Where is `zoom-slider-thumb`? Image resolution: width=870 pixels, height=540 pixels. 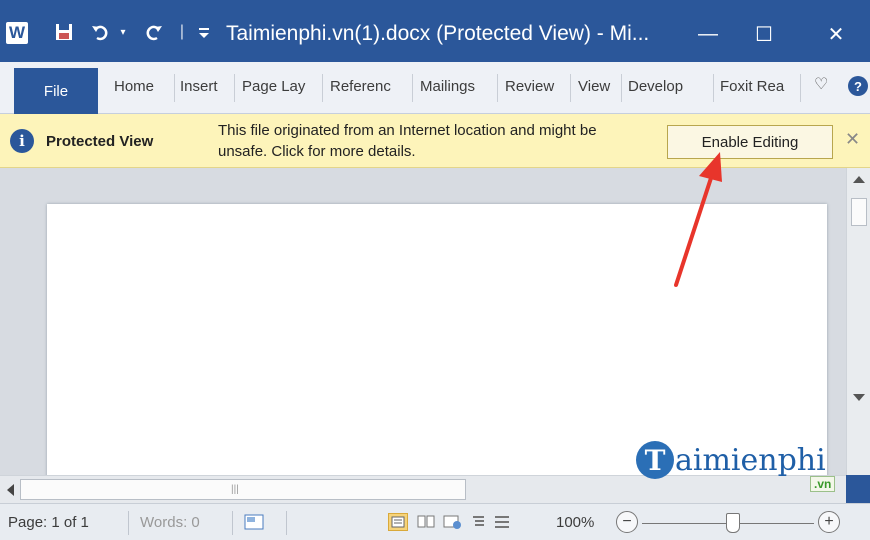
zoom-slider-thumb is located at coordinates (733, 523).